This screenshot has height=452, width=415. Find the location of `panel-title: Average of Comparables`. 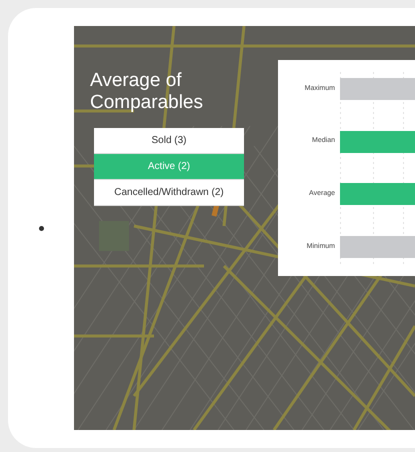

panel-title: Average of Comparables is located at coordinates (147, 92).